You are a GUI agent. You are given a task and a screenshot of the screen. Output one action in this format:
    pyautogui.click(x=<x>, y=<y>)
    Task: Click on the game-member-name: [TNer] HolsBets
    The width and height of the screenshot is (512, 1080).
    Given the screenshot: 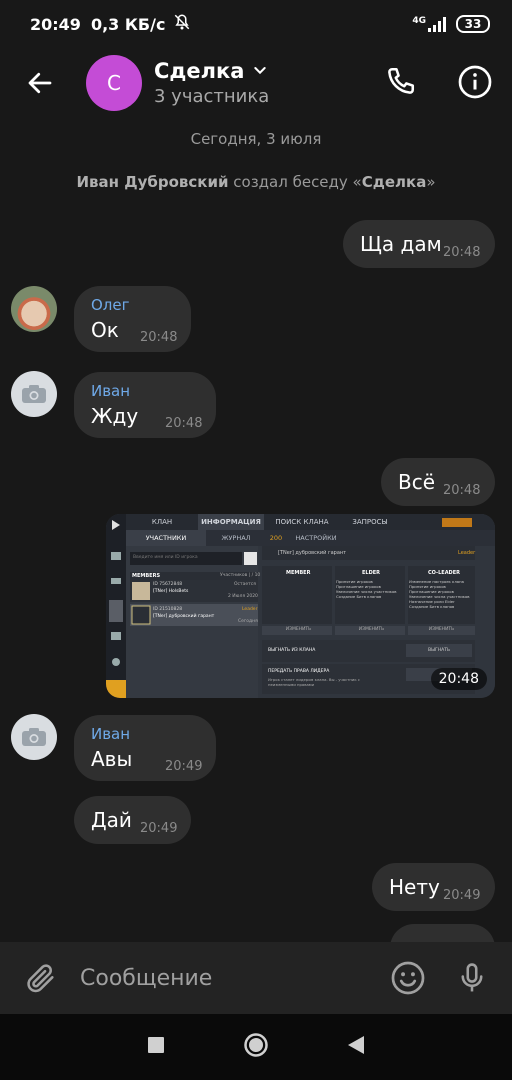 What is the action you would take?
    pyautogui.click(x=171, y=591)
    